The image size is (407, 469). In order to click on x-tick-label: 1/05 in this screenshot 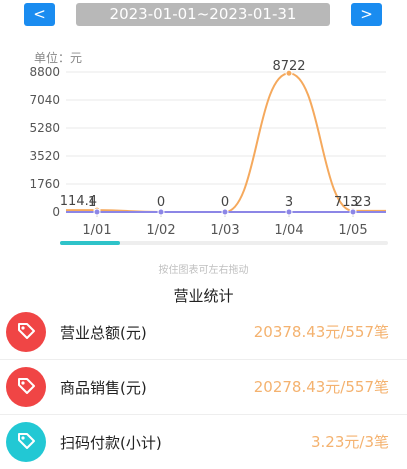, I will do `click(352, 230)`.